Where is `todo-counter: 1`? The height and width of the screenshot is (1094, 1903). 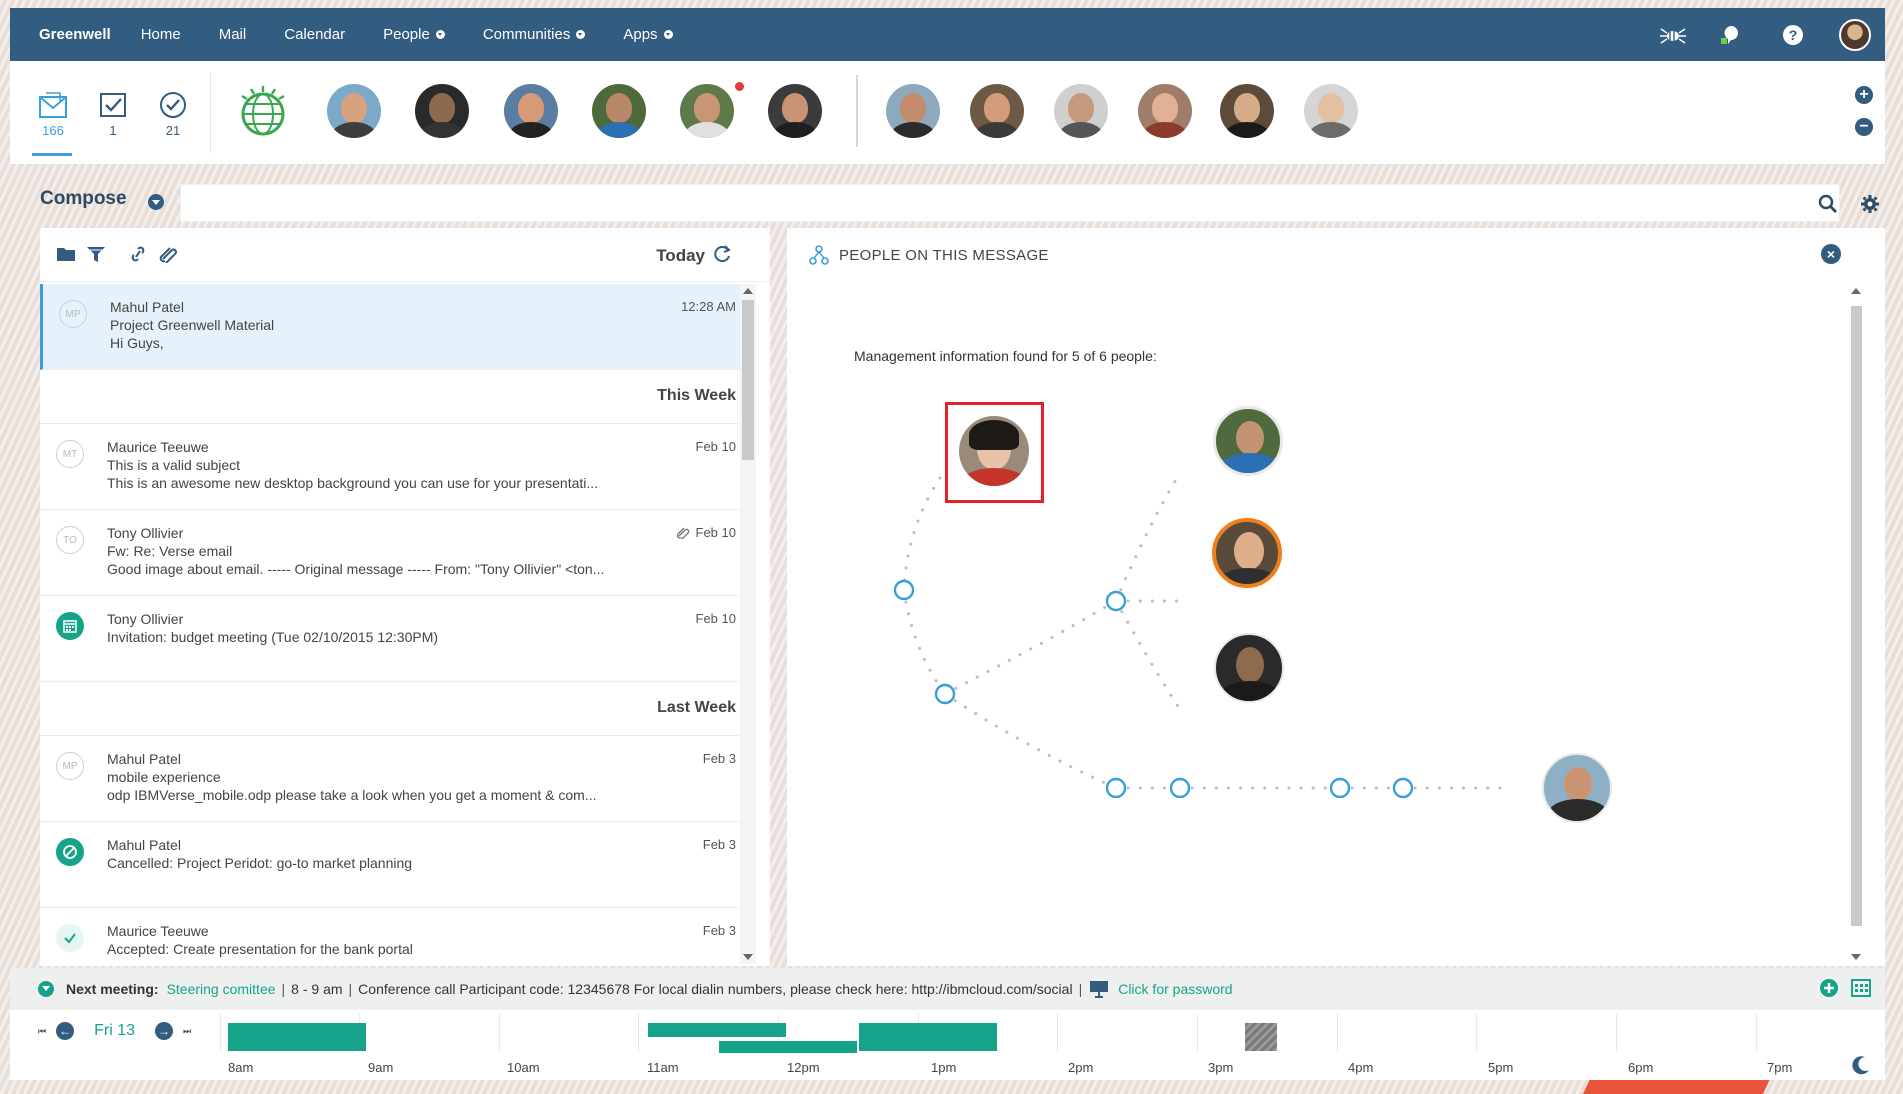
todo-counter: 1 is located at coordinates (113, 114).